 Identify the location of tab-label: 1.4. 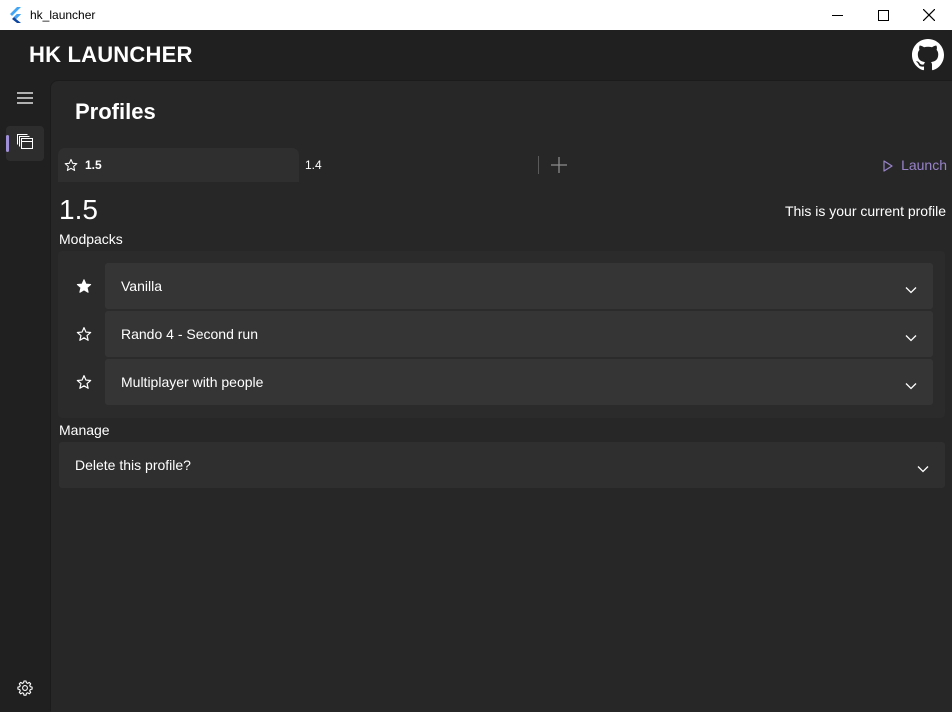
(313, 165).